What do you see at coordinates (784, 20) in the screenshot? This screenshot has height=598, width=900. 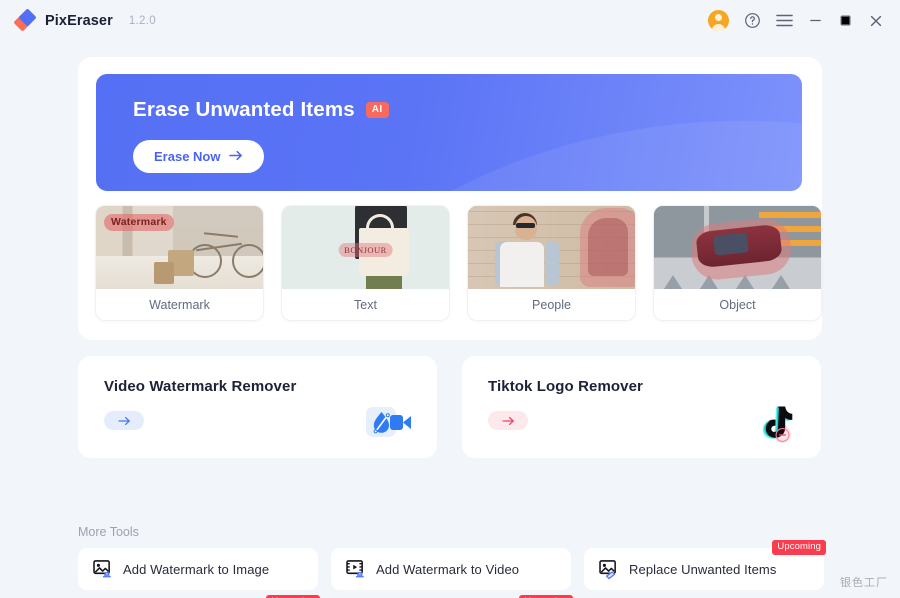 I see `hamburger-menu-icon` at bounding box center [784, 20].